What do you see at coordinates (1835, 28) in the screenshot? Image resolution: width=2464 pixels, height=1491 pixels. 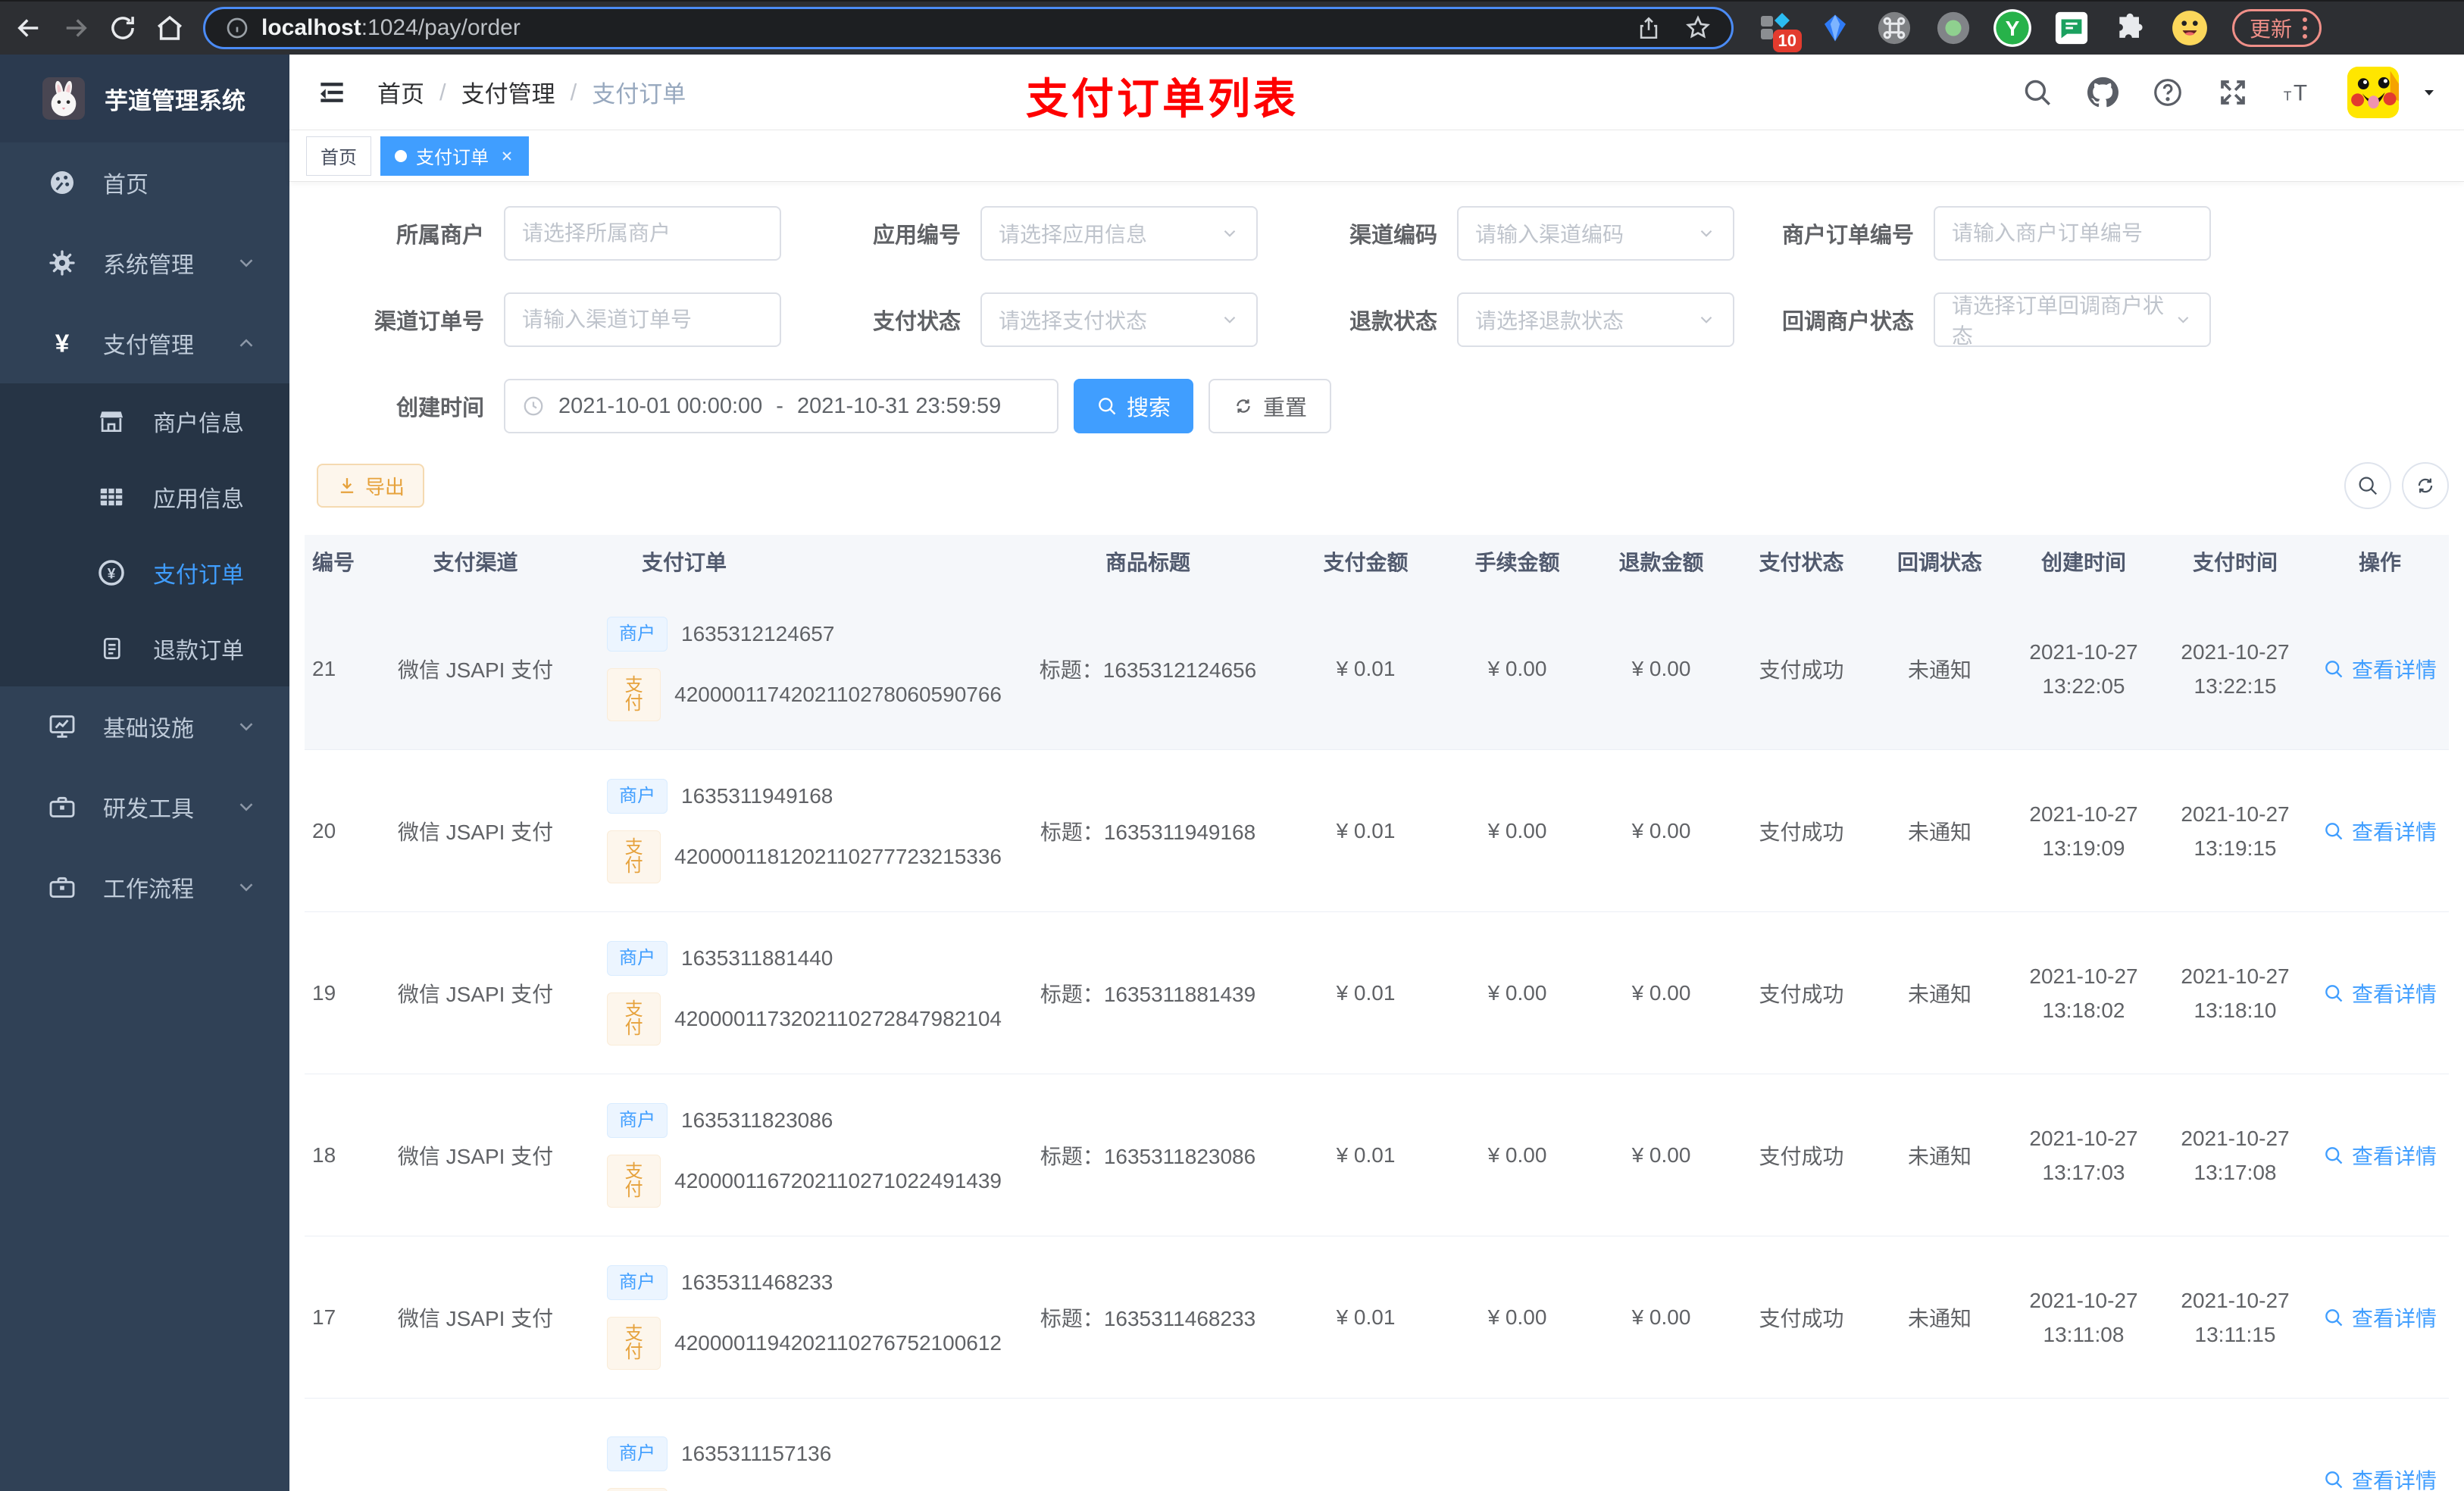 I see `extension-gem-icon` at bounding box center [1835, 28].